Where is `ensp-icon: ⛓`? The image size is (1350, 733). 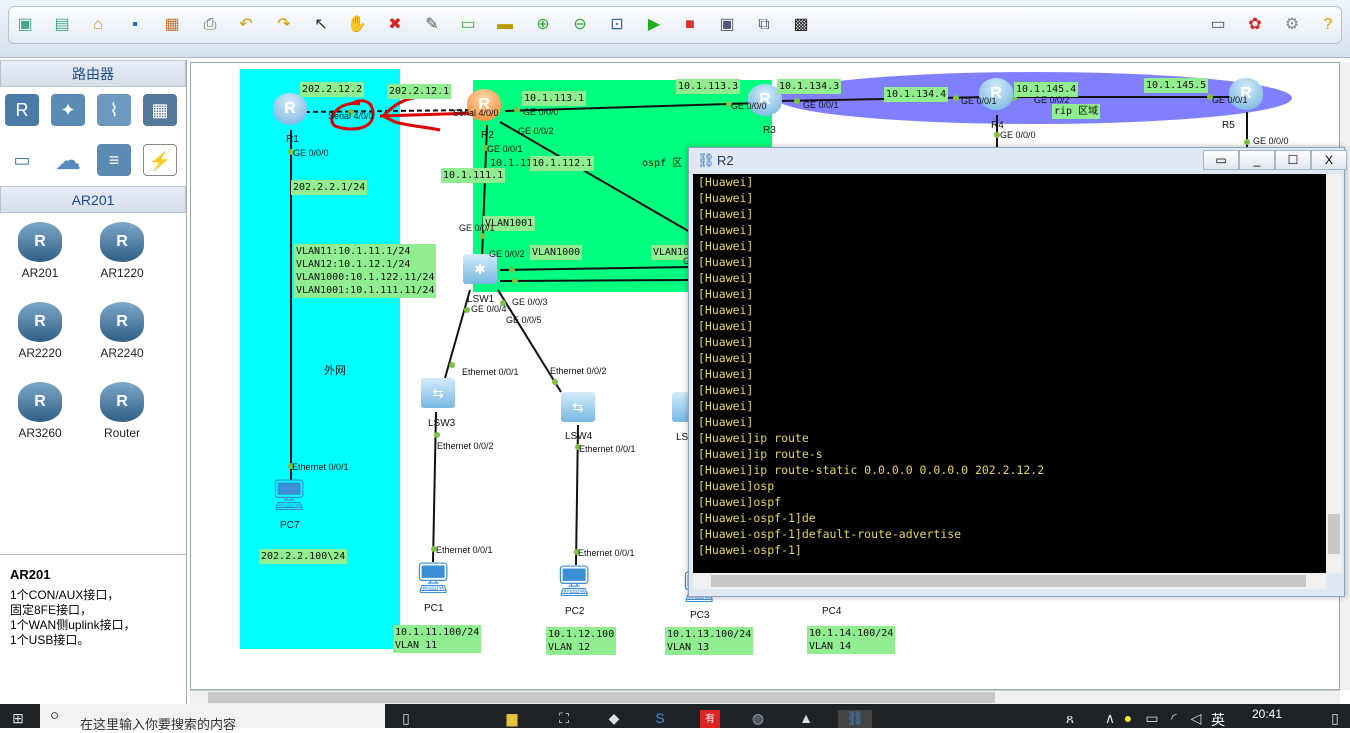 ensp-icon: ⛓ is located at coordinates (855, 719).